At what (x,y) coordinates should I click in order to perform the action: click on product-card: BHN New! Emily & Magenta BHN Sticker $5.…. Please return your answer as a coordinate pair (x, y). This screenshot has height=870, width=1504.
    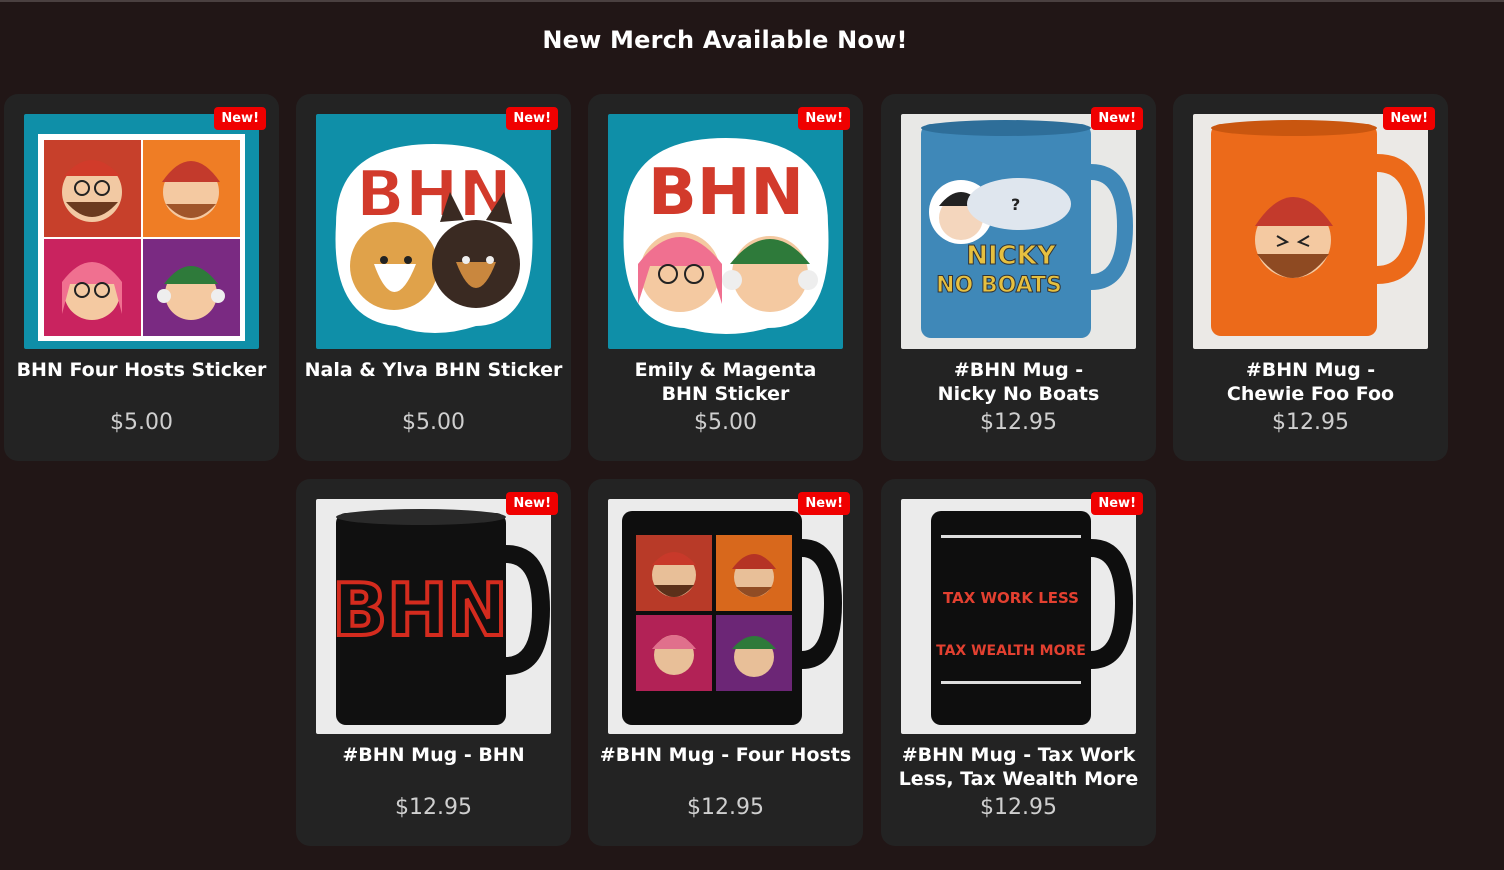
    Looking at the image, I should click on (725, 277).